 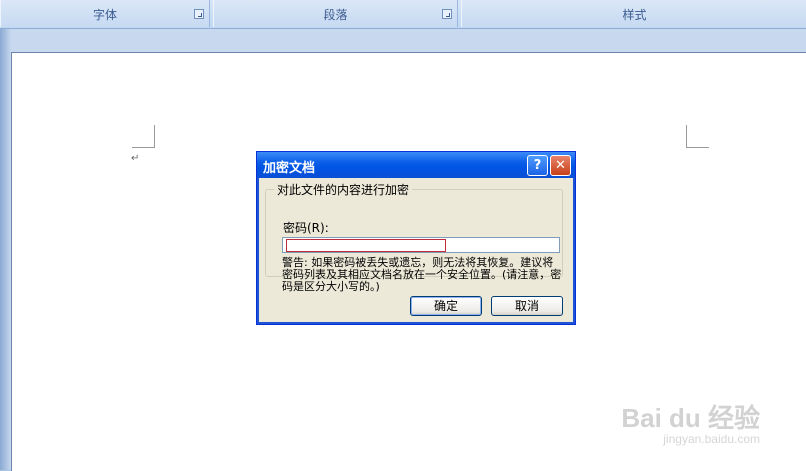 What do you see at coordinates (199, 14) in the screenshot?
I see `font-dialog-launcher-icon` at bounding box center [199, 14].